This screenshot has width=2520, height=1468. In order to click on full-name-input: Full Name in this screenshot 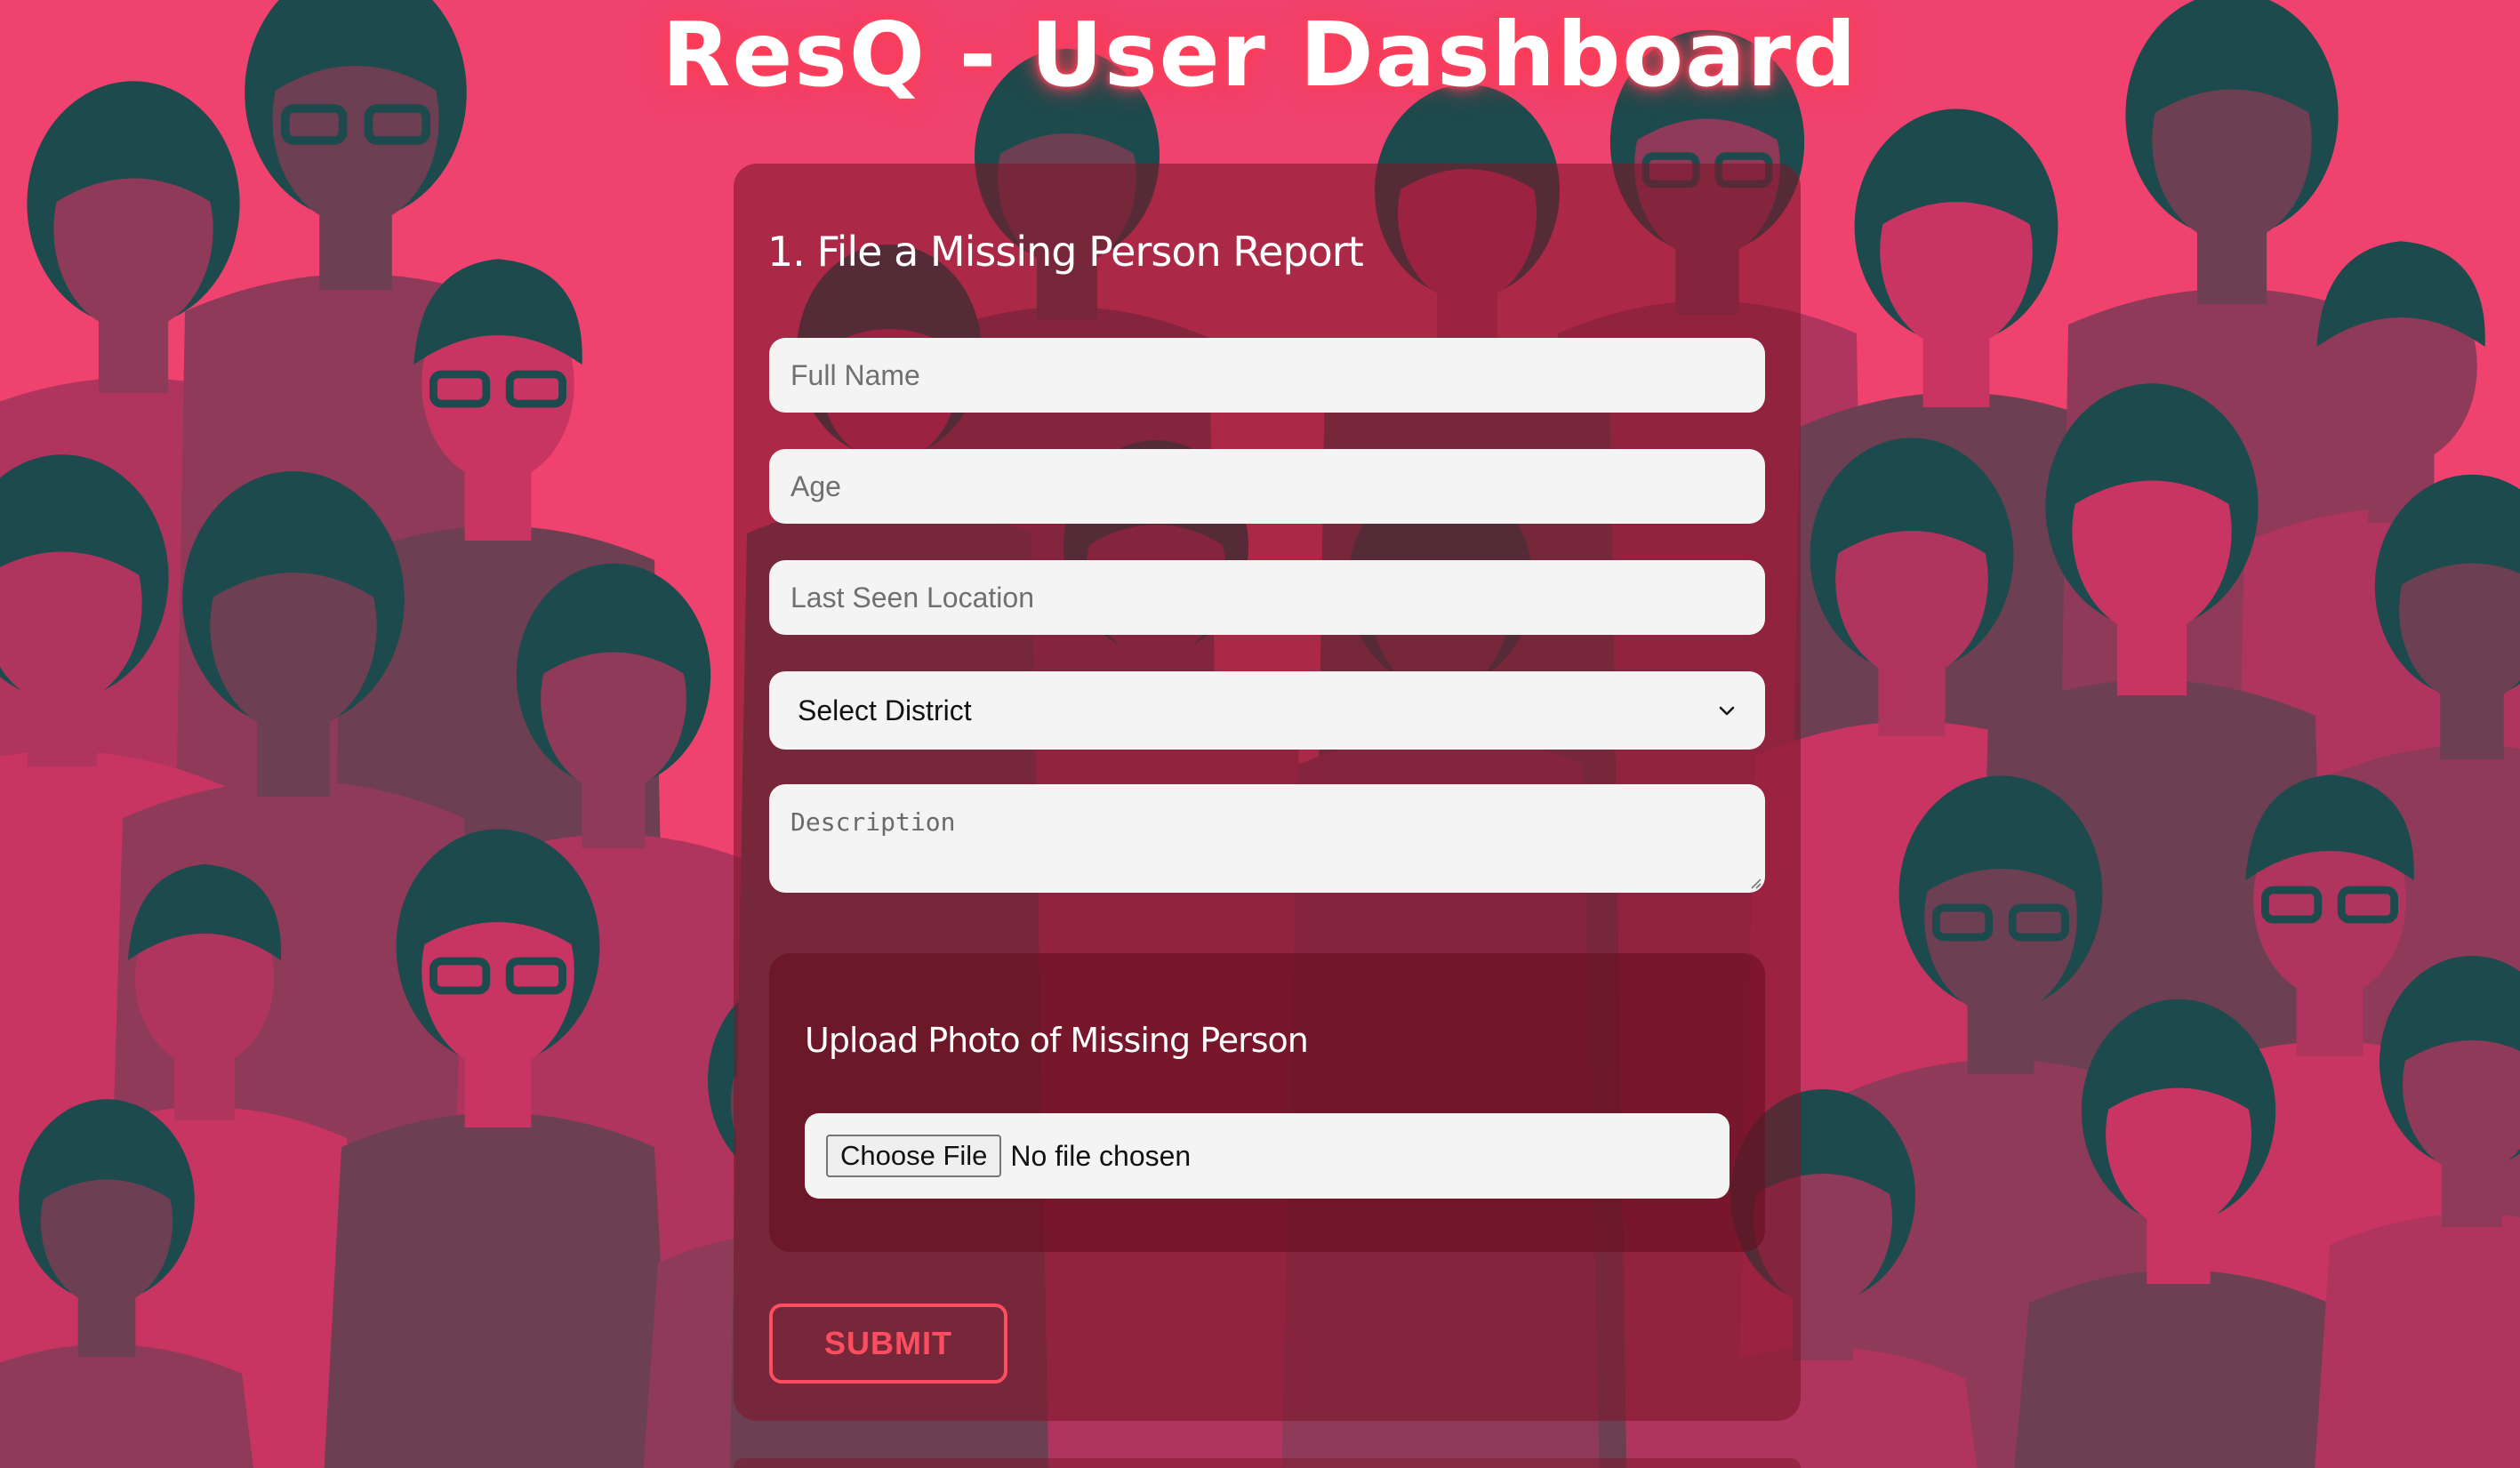, I will do `click(1267, 375)`.